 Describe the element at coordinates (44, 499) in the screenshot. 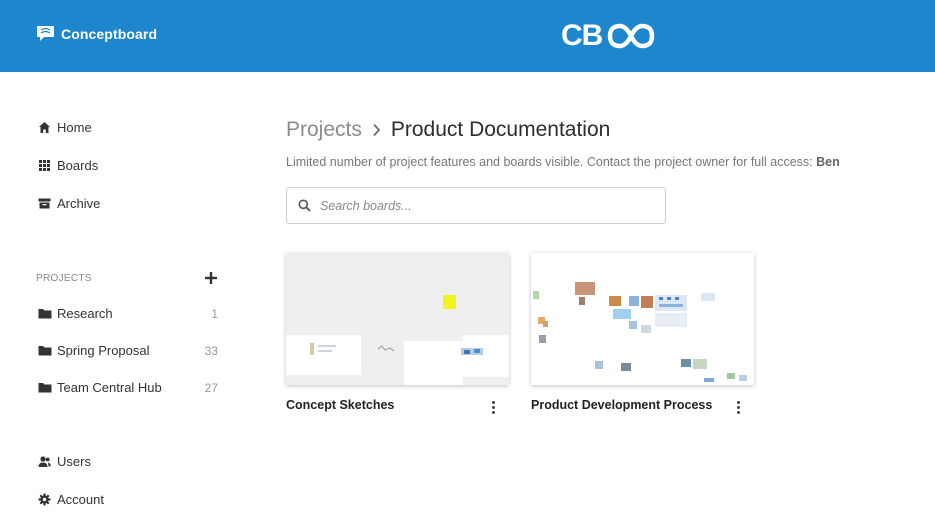

I see `gear-icon` at that location.